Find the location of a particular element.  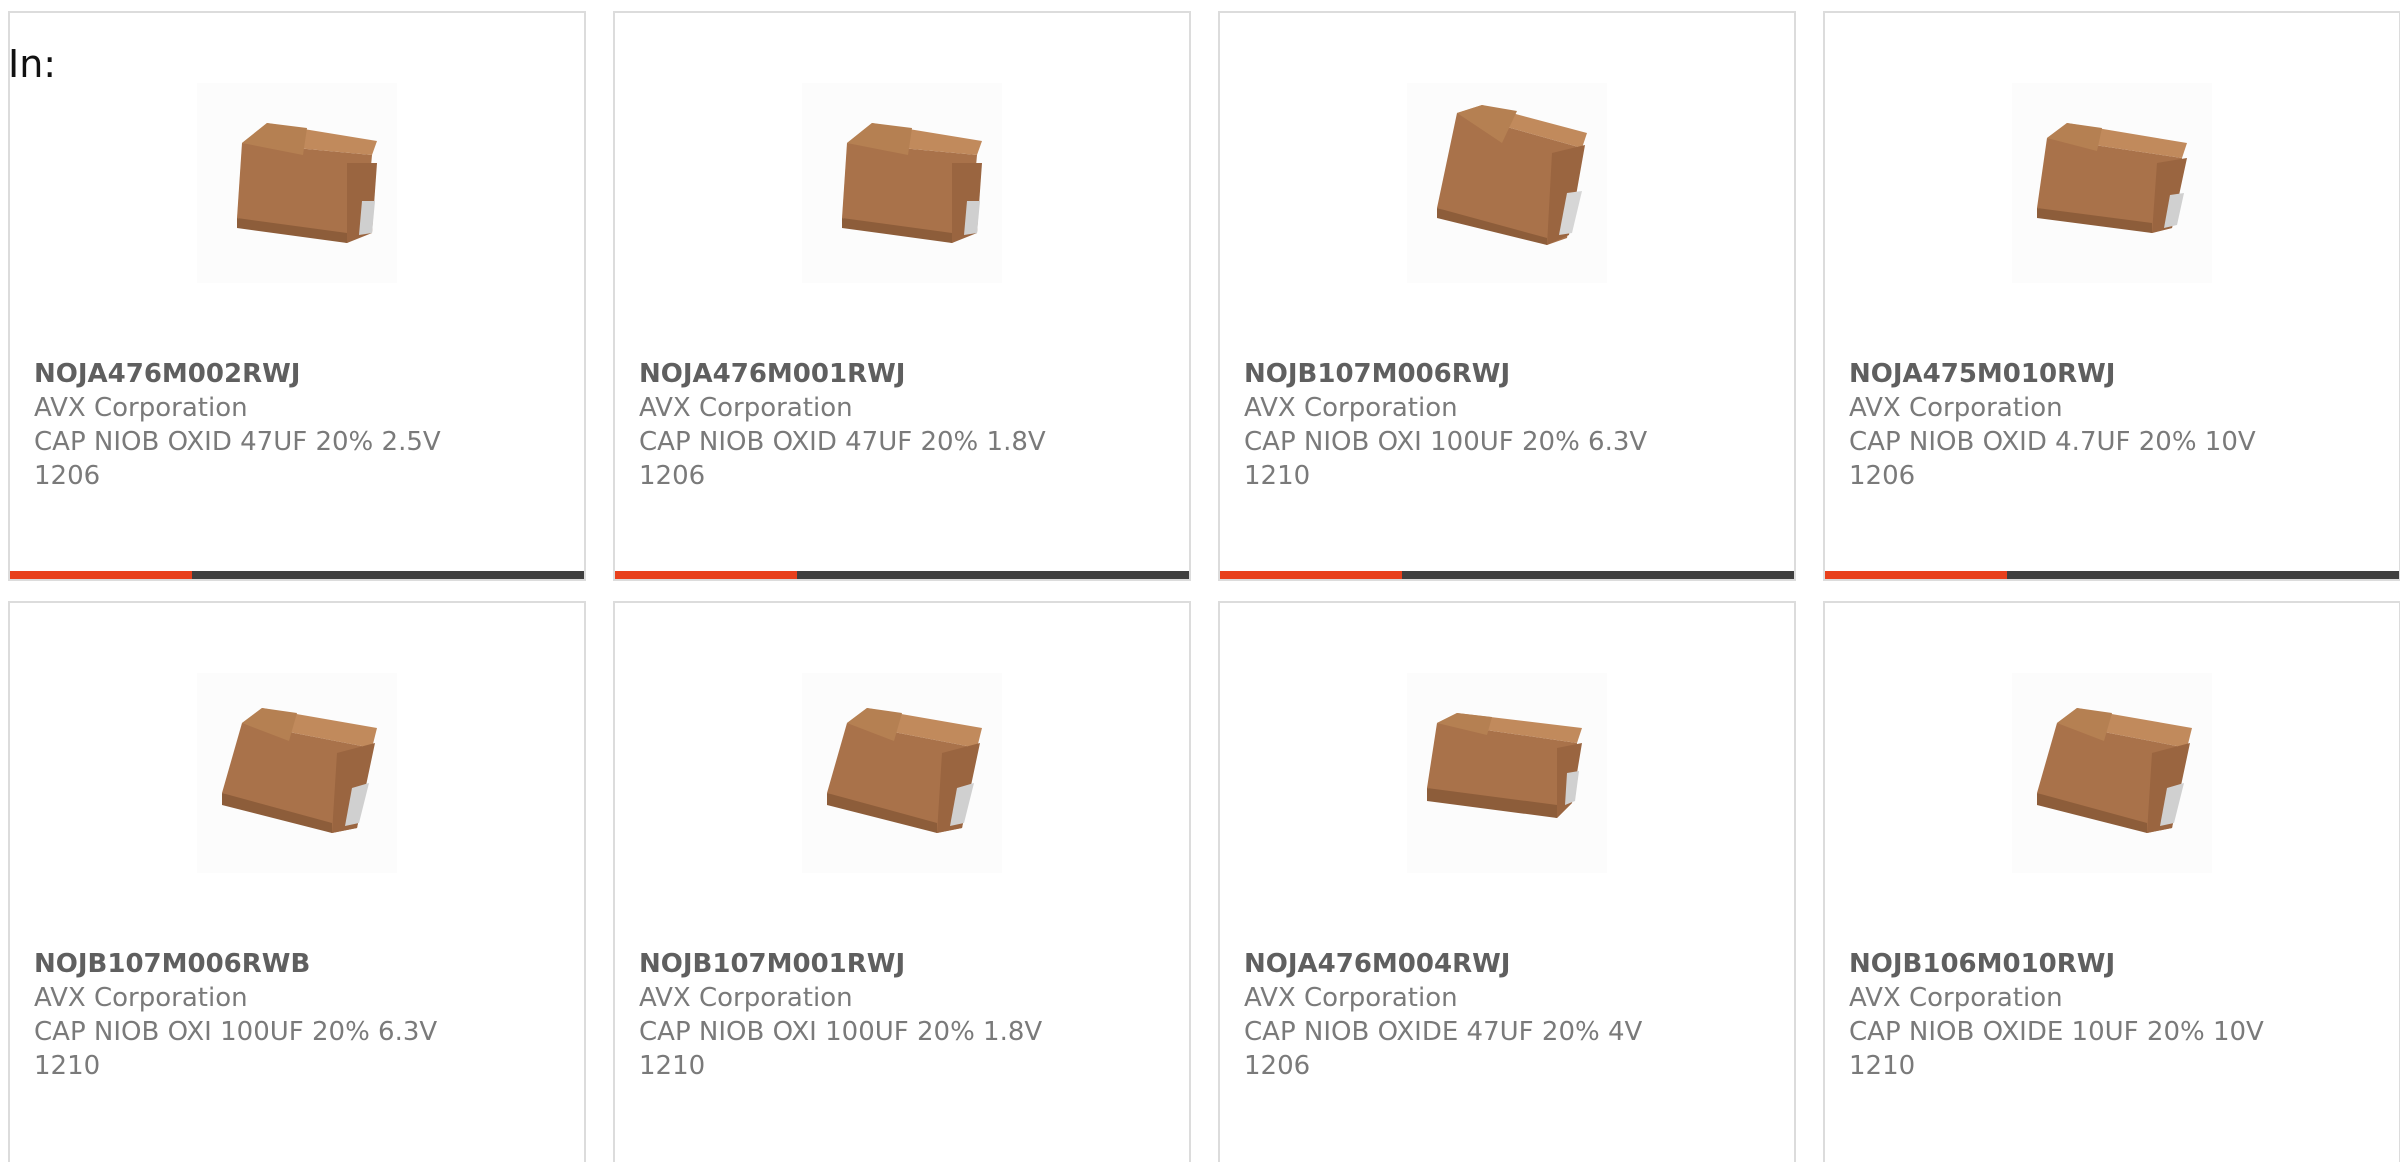

description: CAP NIOB OXI 100UF 20% 1.8V is located at coordinates (841, 1032).